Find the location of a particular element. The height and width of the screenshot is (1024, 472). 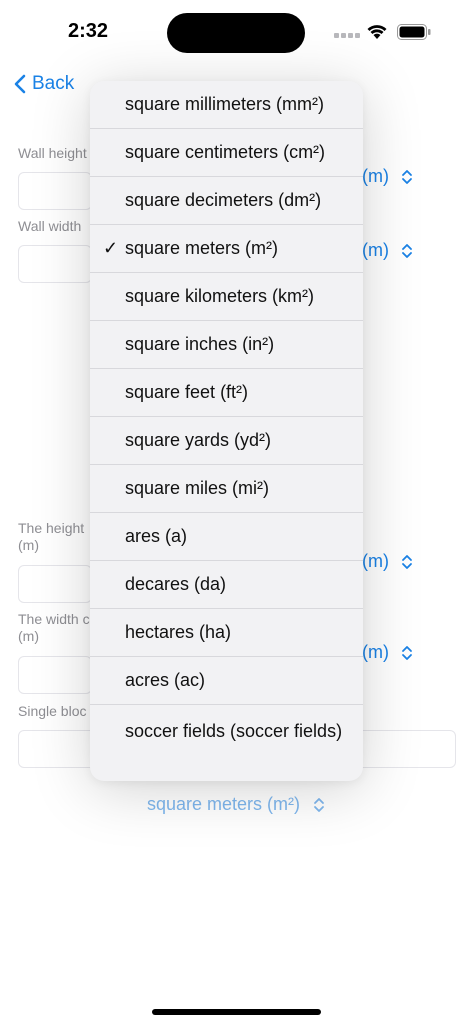

block-height-label: The height (m) is located at coordinates (51, 537).